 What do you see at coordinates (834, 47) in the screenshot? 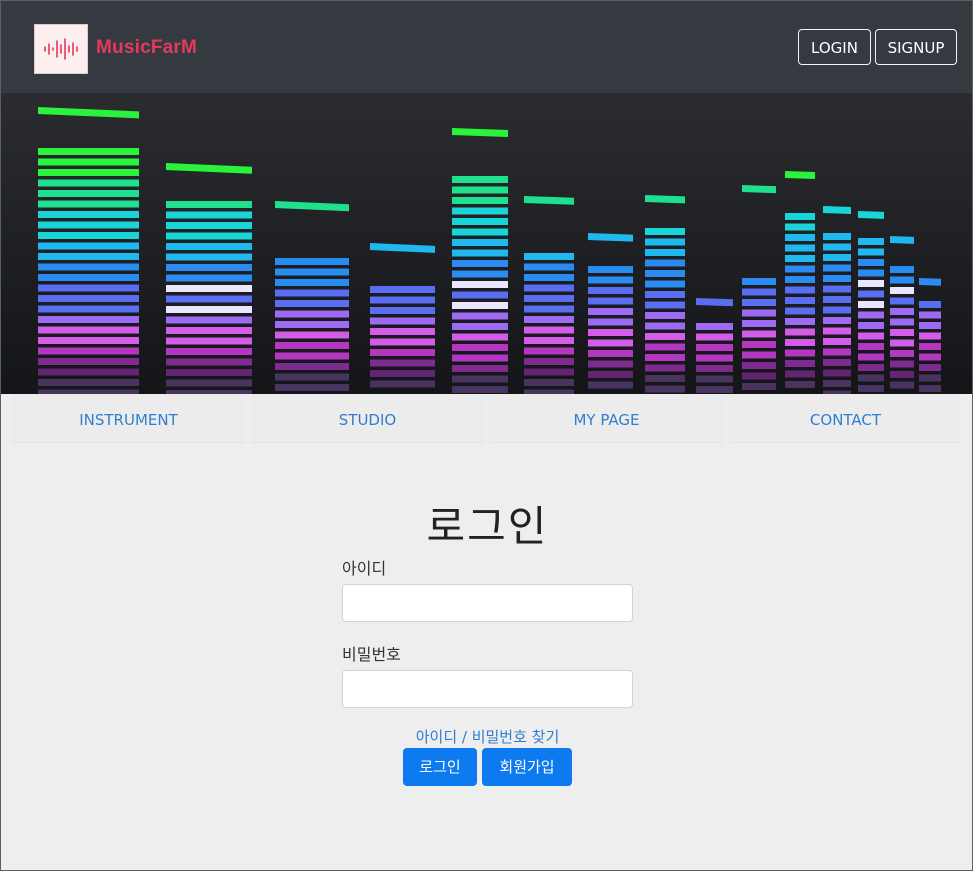
I see `login-button: LOGIN` at bounding box center [834, 47].